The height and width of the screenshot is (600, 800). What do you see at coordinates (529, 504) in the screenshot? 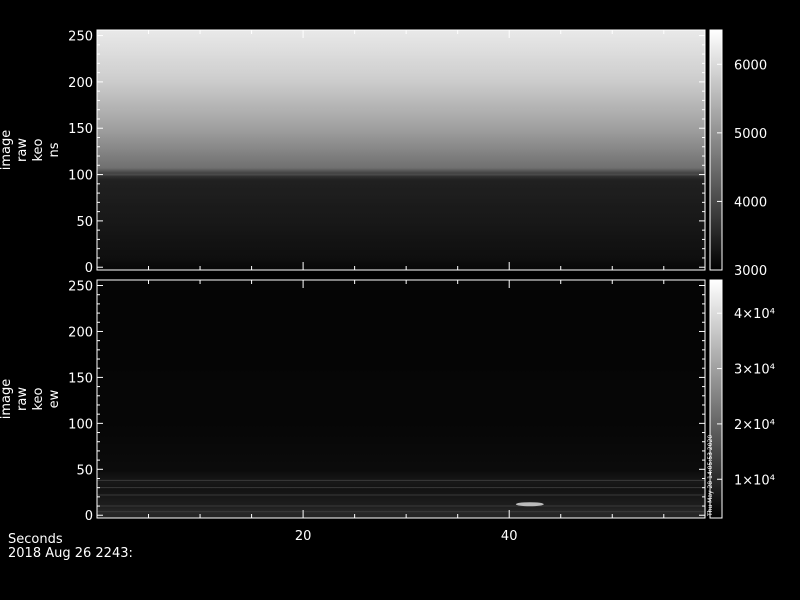
I see `heatmap-bright-spot` at bounding box center [529, 504].